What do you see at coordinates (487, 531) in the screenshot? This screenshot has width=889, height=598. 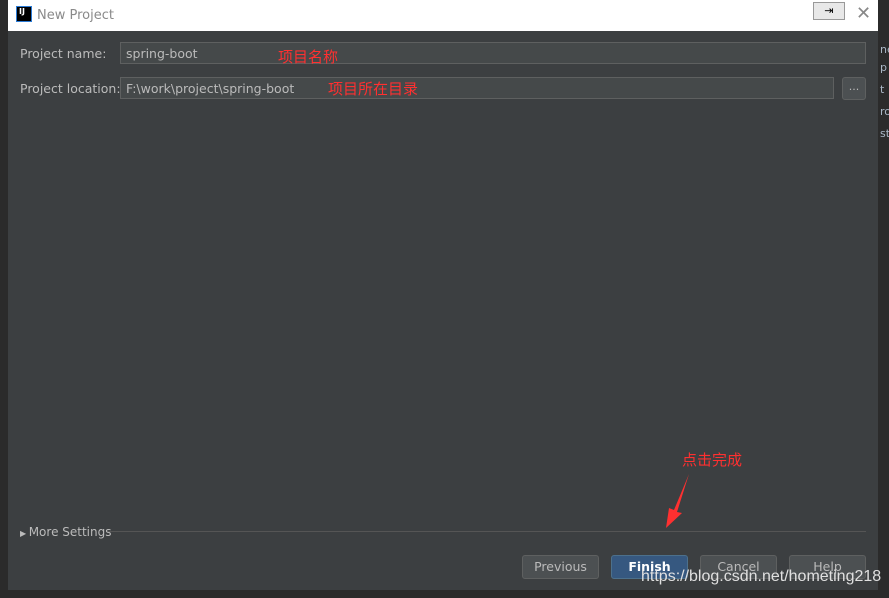 I see `divider` at bounding box center [487, 531].